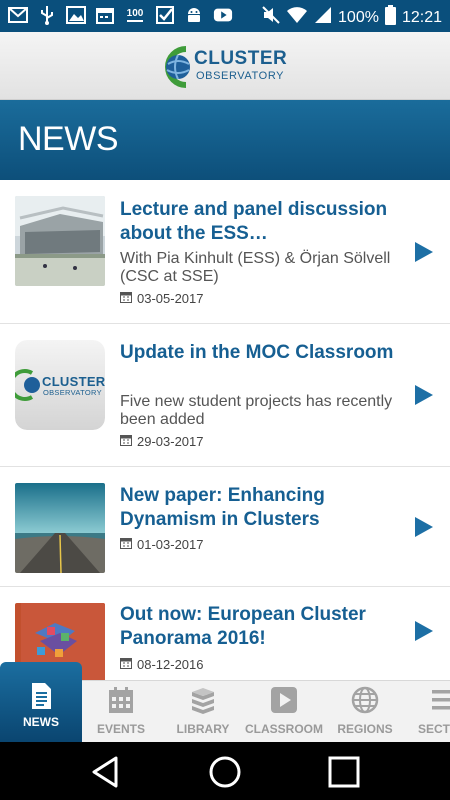 This screenshot has height=800, width=450. I want to click on tab-regions: REGIONS, so click(365, 711).